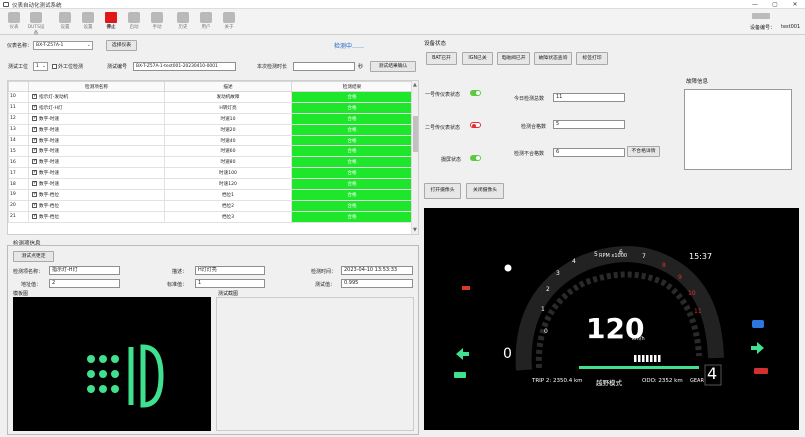  What do you see at coordinates (40, 66) in the screenshot?
I see `station-select: 1 ⌄` at bounding box center [40, 66].